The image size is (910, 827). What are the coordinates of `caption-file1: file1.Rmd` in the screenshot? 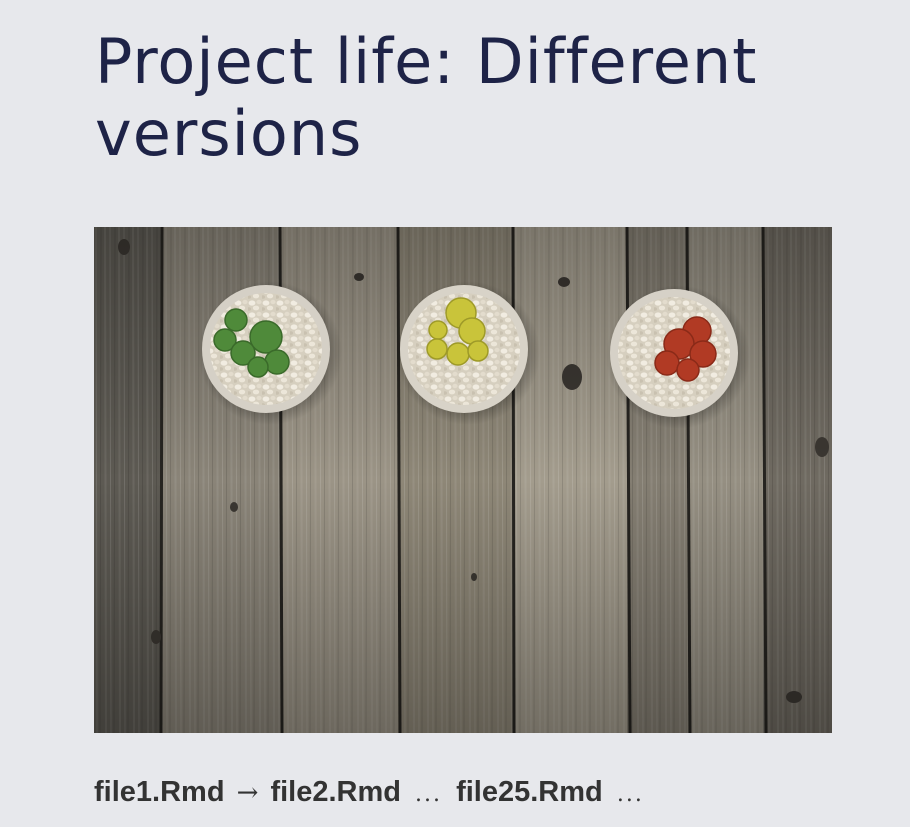 It's located at (159, 792).